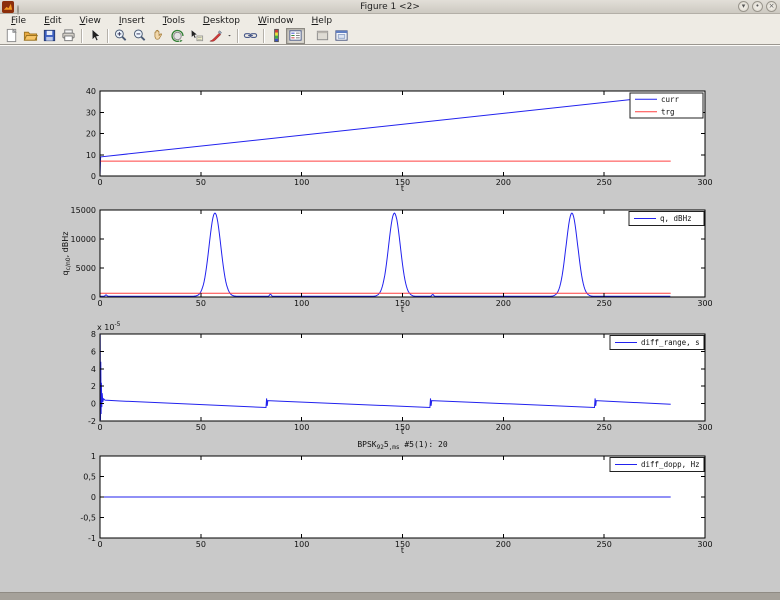  I want to click on matlab-figure-icon, so click(8, 6).